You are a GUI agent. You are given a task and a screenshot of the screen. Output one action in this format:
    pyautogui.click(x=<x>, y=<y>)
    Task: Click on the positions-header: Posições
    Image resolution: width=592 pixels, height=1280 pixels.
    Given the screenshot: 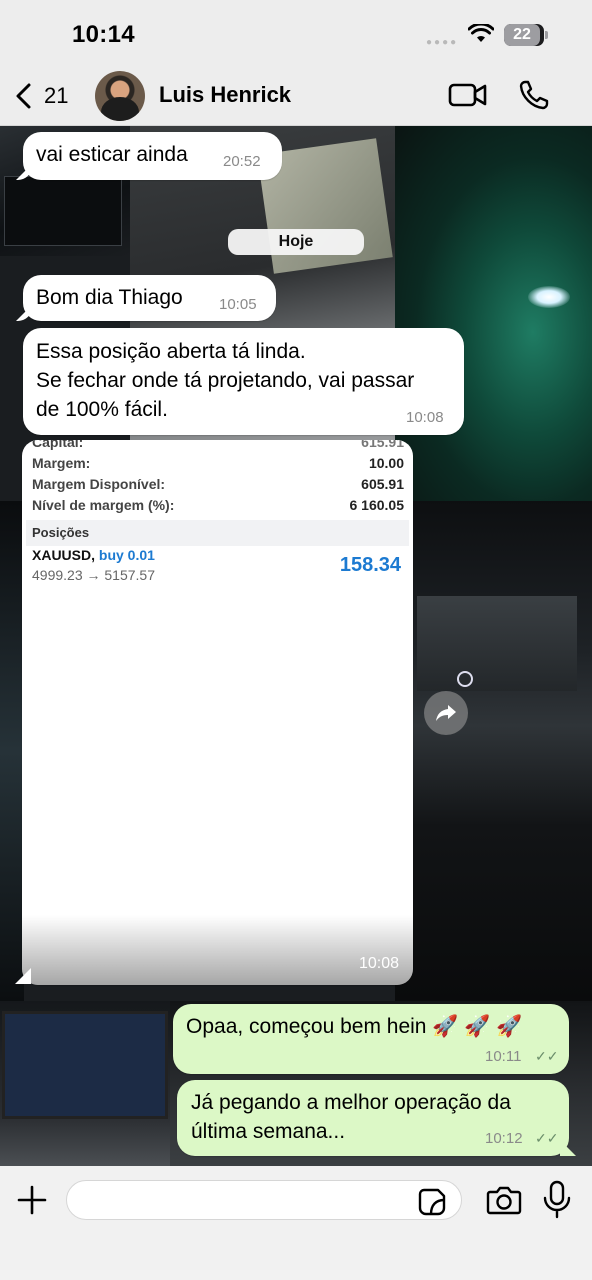 What is the action you would take?
    pyautogui.click(x=217, y=533)
    